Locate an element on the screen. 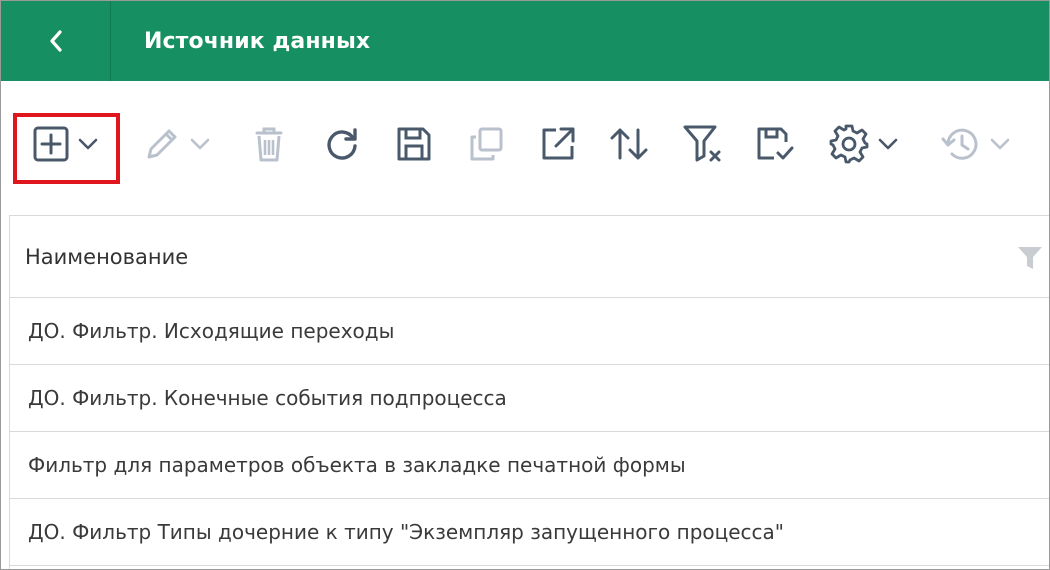 The width and height of the screenshot is (1050, 570). delete-button is located at coordinates (269, 144).